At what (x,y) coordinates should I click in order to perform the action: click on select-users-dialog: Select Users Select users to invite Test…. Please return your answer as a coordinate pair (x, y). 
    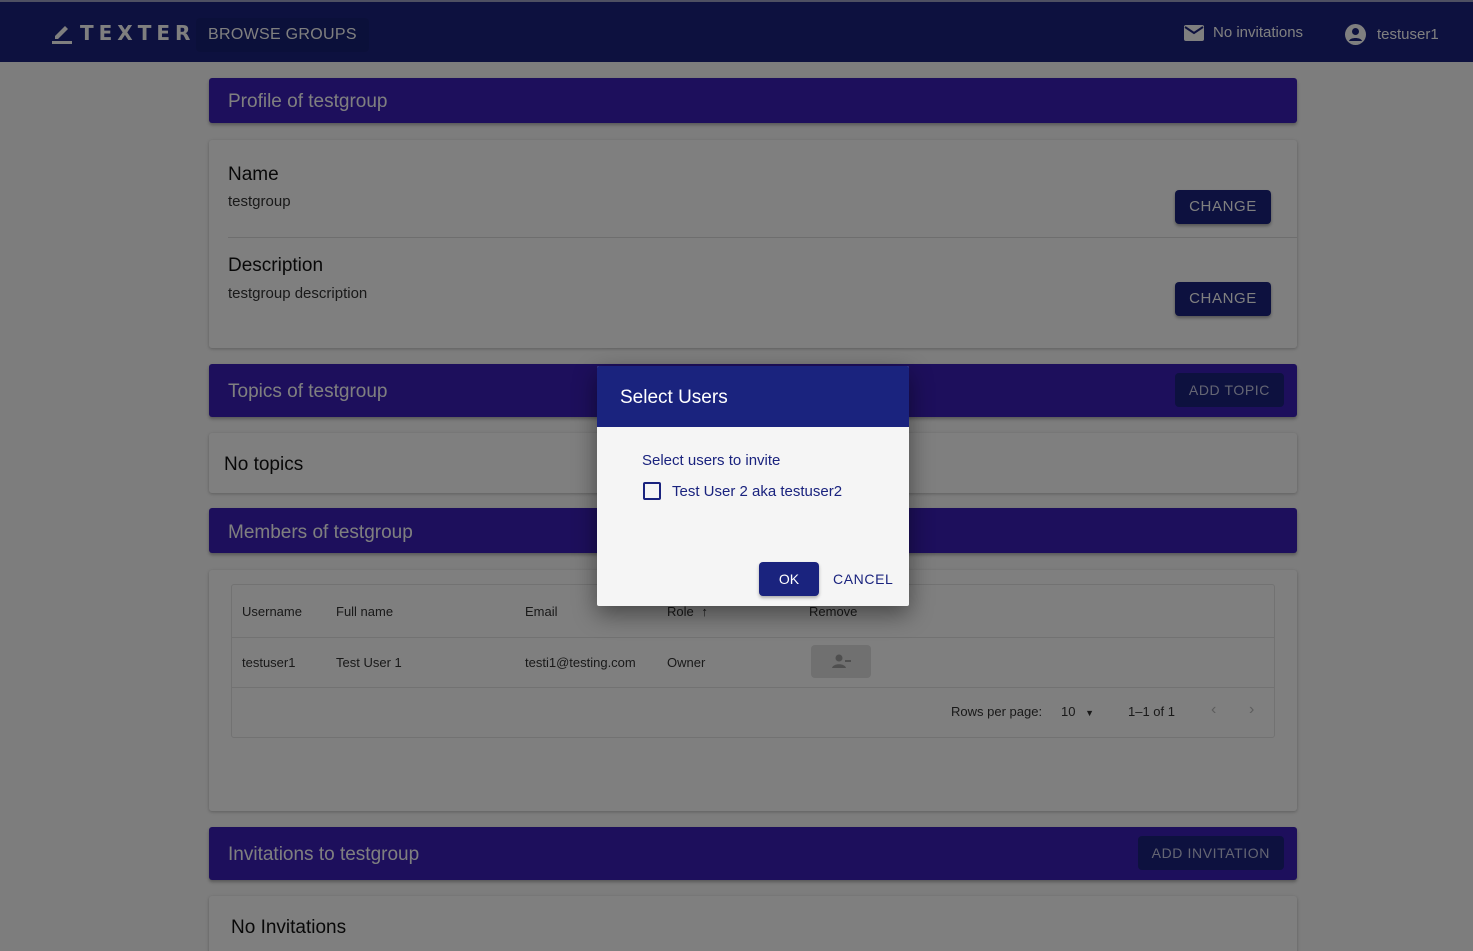
    Looking at the image, I should click on (753, 486).